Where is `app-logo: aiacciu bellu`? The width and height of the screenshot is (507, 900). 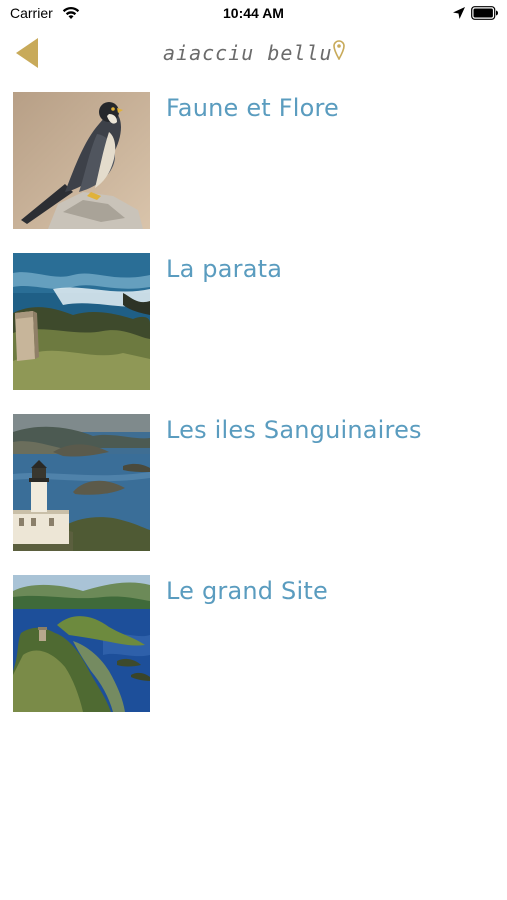 app-logo: aiacciu bellu is located at coordinates (254, 53).